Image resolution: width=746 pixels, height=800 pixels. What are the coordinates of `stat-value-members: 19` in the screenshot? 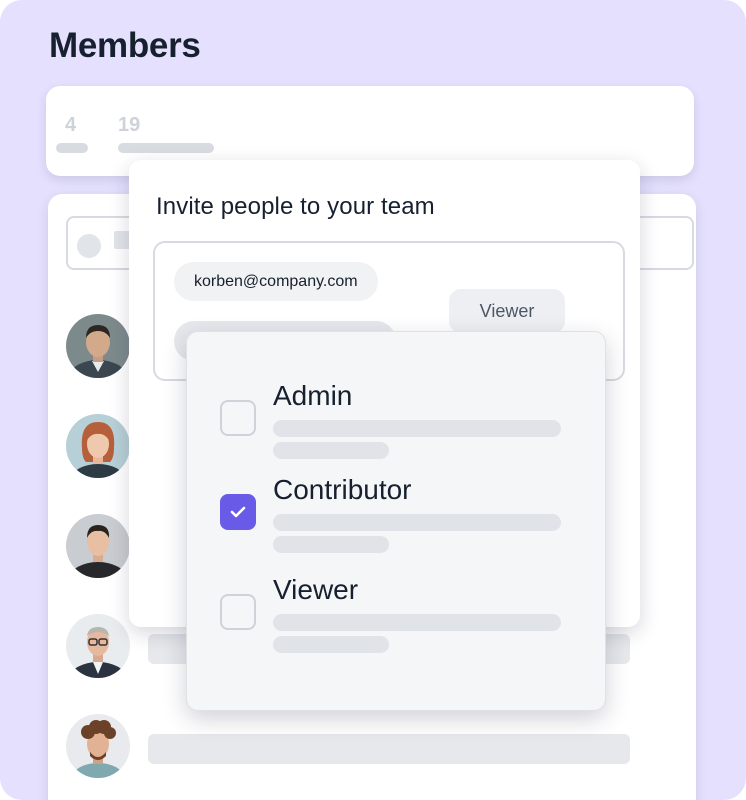 It's located at (129, 125).